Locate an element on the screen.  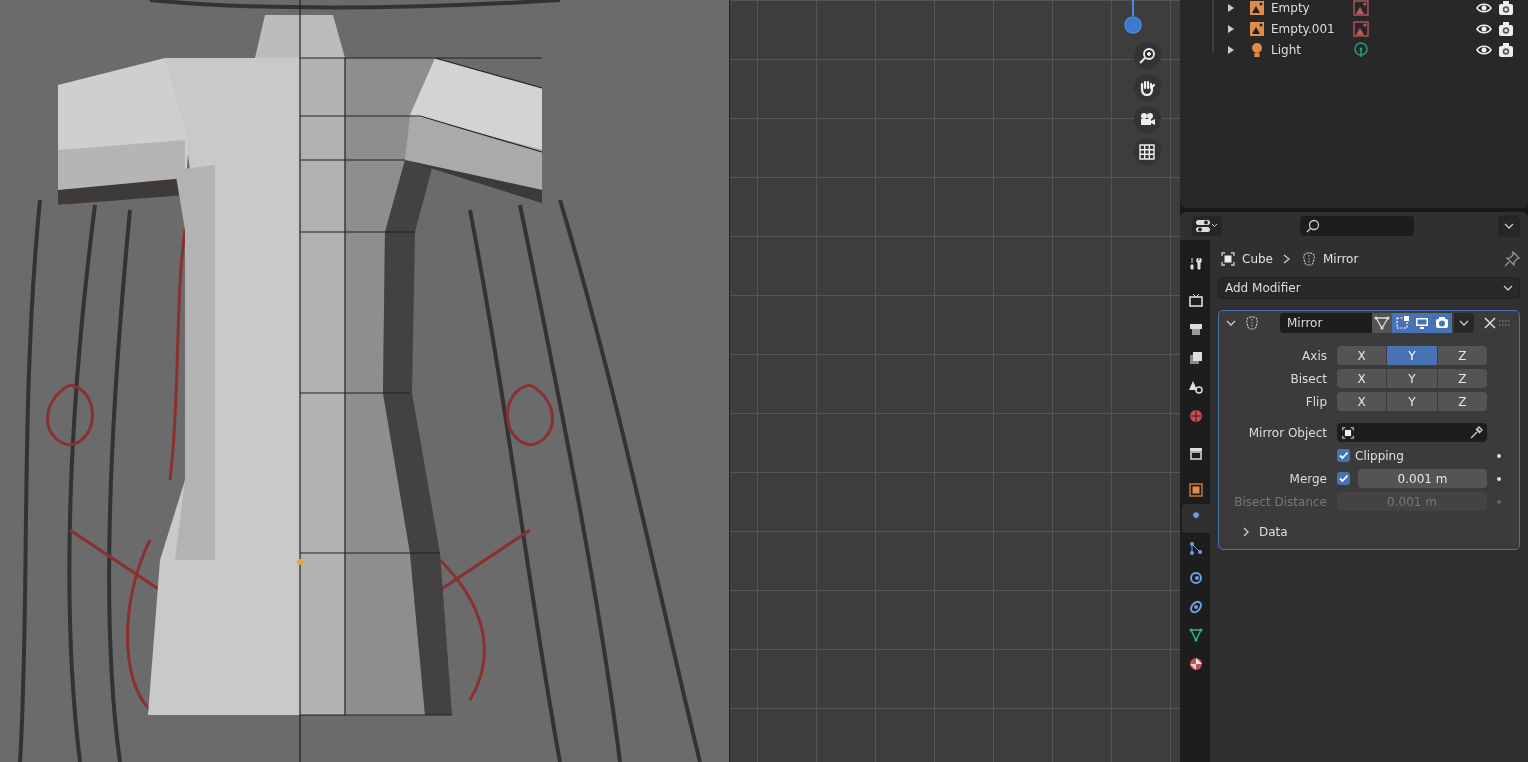
empty-object-icon is located at coordinates (1257, 28).